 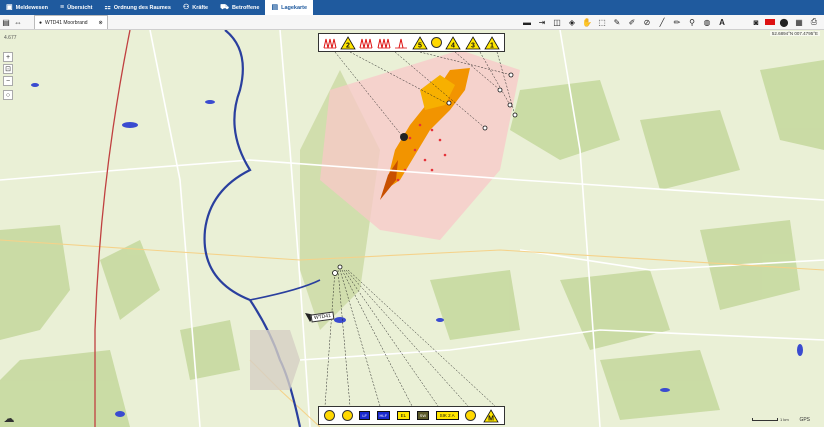 I want to click on unit-blue-symbol: LF, so click(x=364, y=415).